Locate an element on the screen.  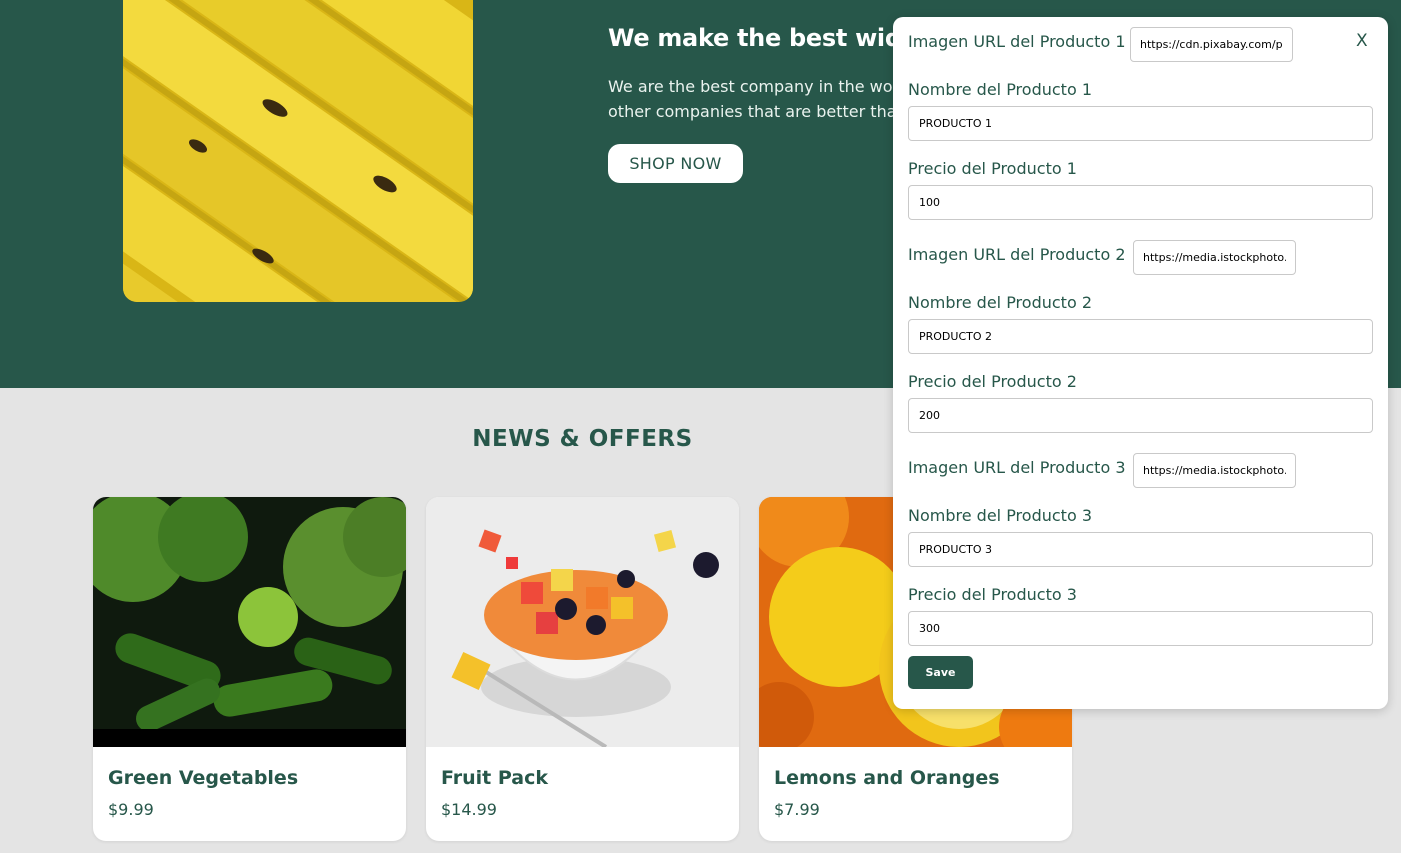
product-card-price: $9.99 is located at coordinates (131, 809).